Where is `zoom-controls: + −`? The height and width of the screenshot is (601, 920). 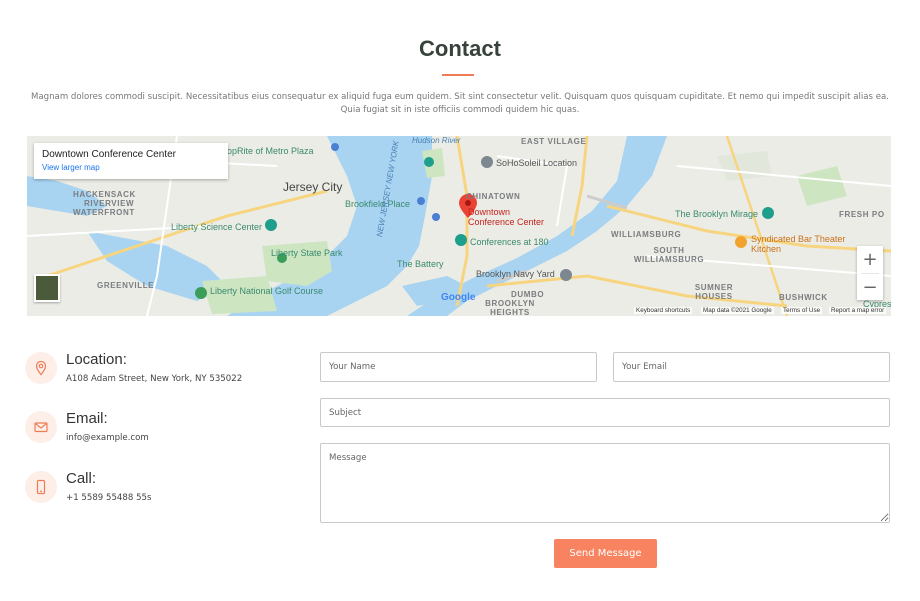
zoom-controls: + − is located at coordinates (870, 273).